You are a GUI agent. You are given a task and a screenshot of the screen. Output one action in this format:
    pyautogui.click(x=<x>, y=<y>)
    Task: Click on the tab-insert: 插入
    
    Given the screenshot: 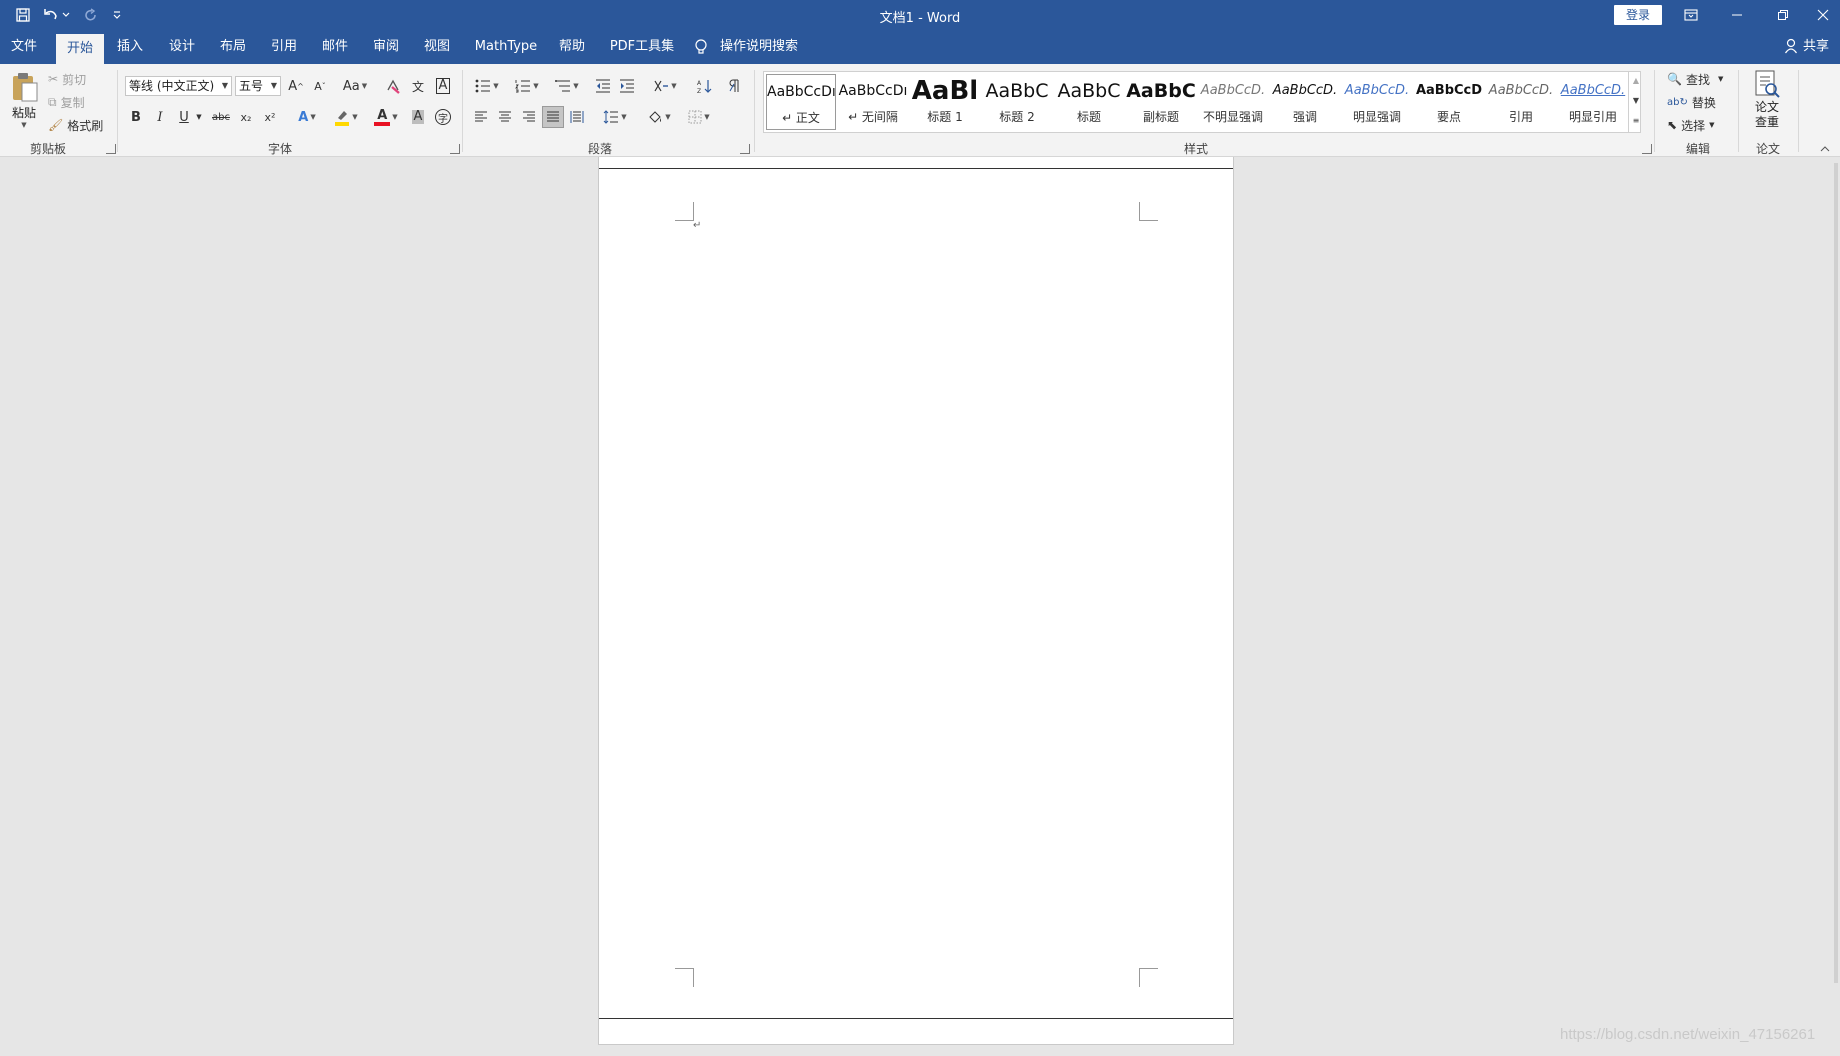 What is the action you would take?
    pyautogui.click(x=130, y=47)
    